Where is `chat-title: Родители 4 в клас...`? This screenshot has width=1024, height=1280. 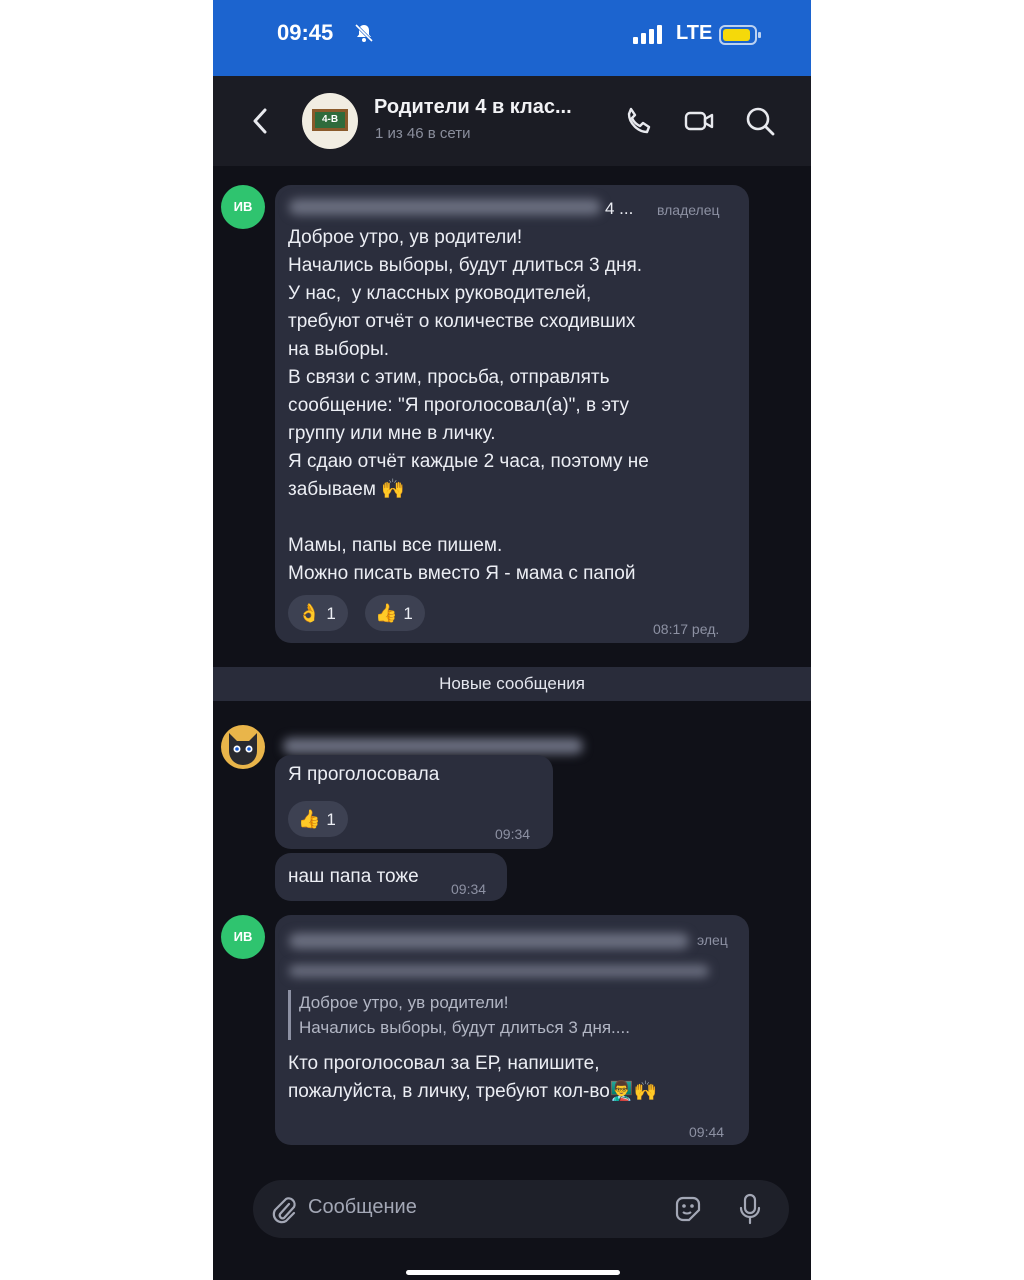
chat-title: Родители 4 в клас... is located at coordinates (473, 107).